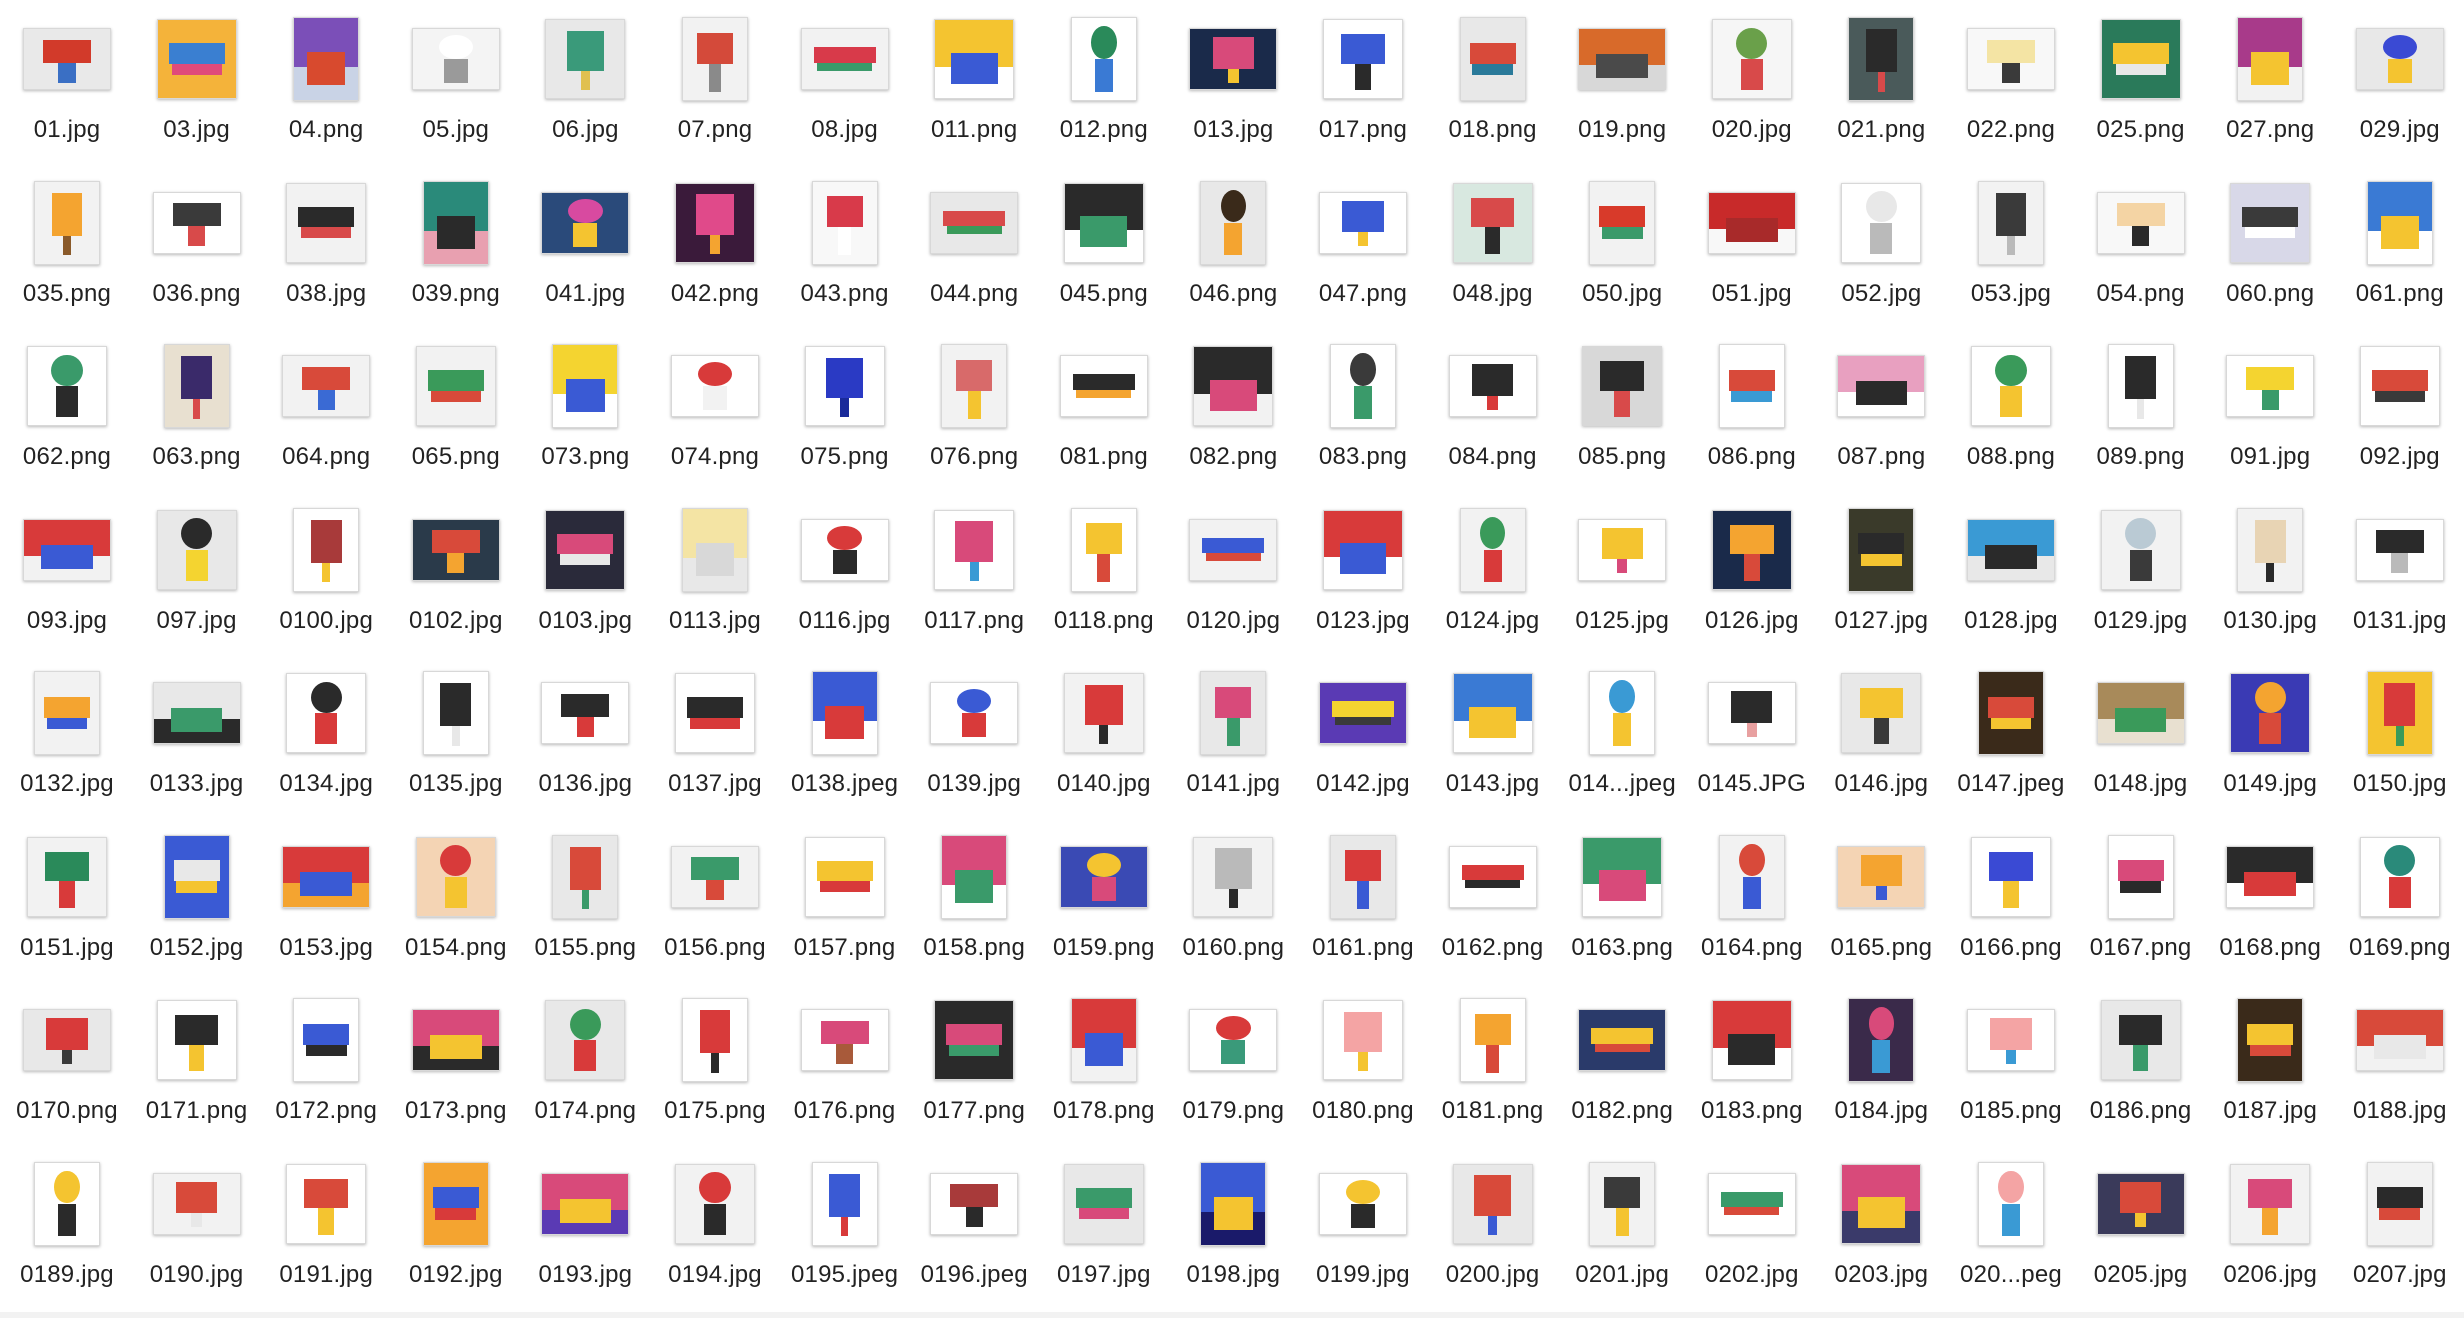 The width and height of the screenshot is (2464, 1318). I want to click on file-item: 0103.jpg, so click(585, 576).